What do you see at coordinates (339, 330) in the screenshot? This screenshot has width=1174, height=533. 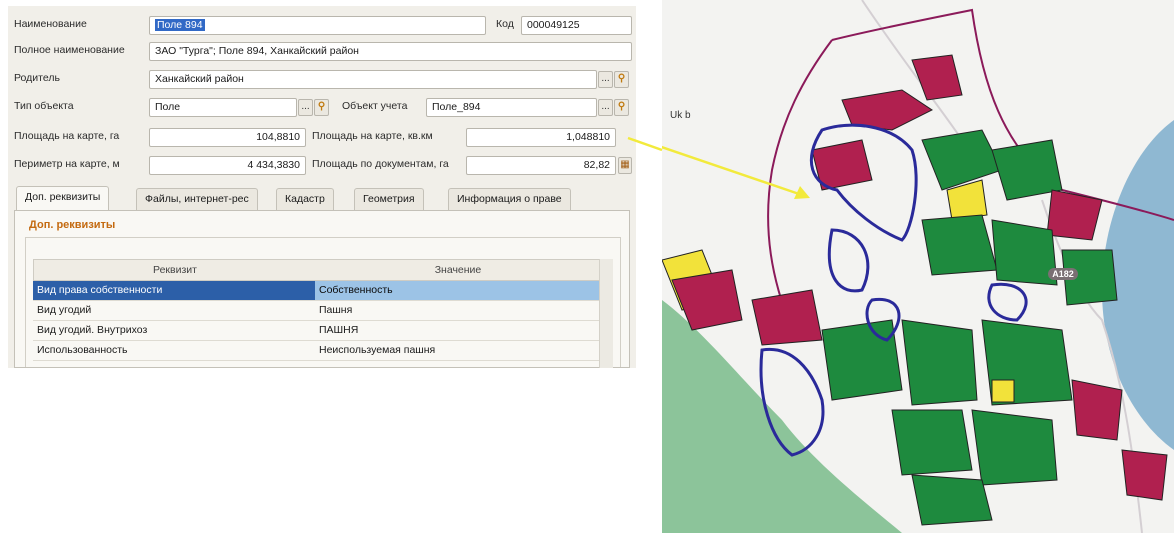 I see `table-cell: ПАШНЯ` at bounding box center [339, 330].